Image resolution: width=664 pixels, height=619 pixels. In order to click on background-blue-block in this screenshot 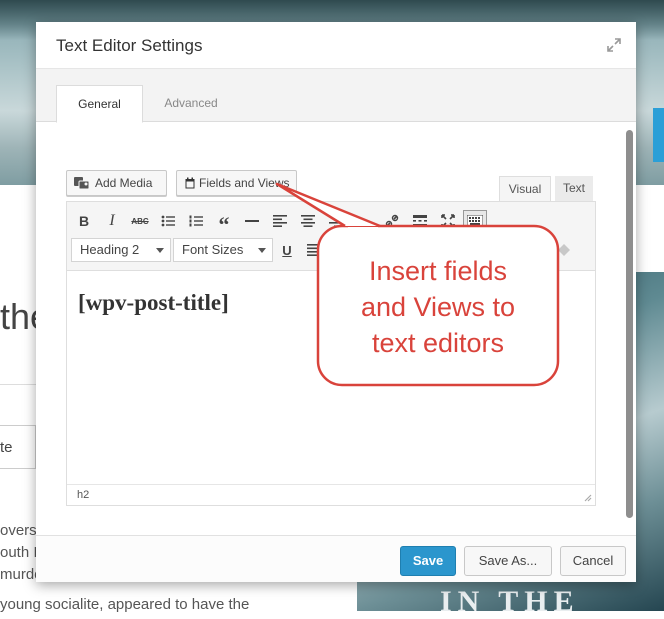, I will do `click(658, 135)`.